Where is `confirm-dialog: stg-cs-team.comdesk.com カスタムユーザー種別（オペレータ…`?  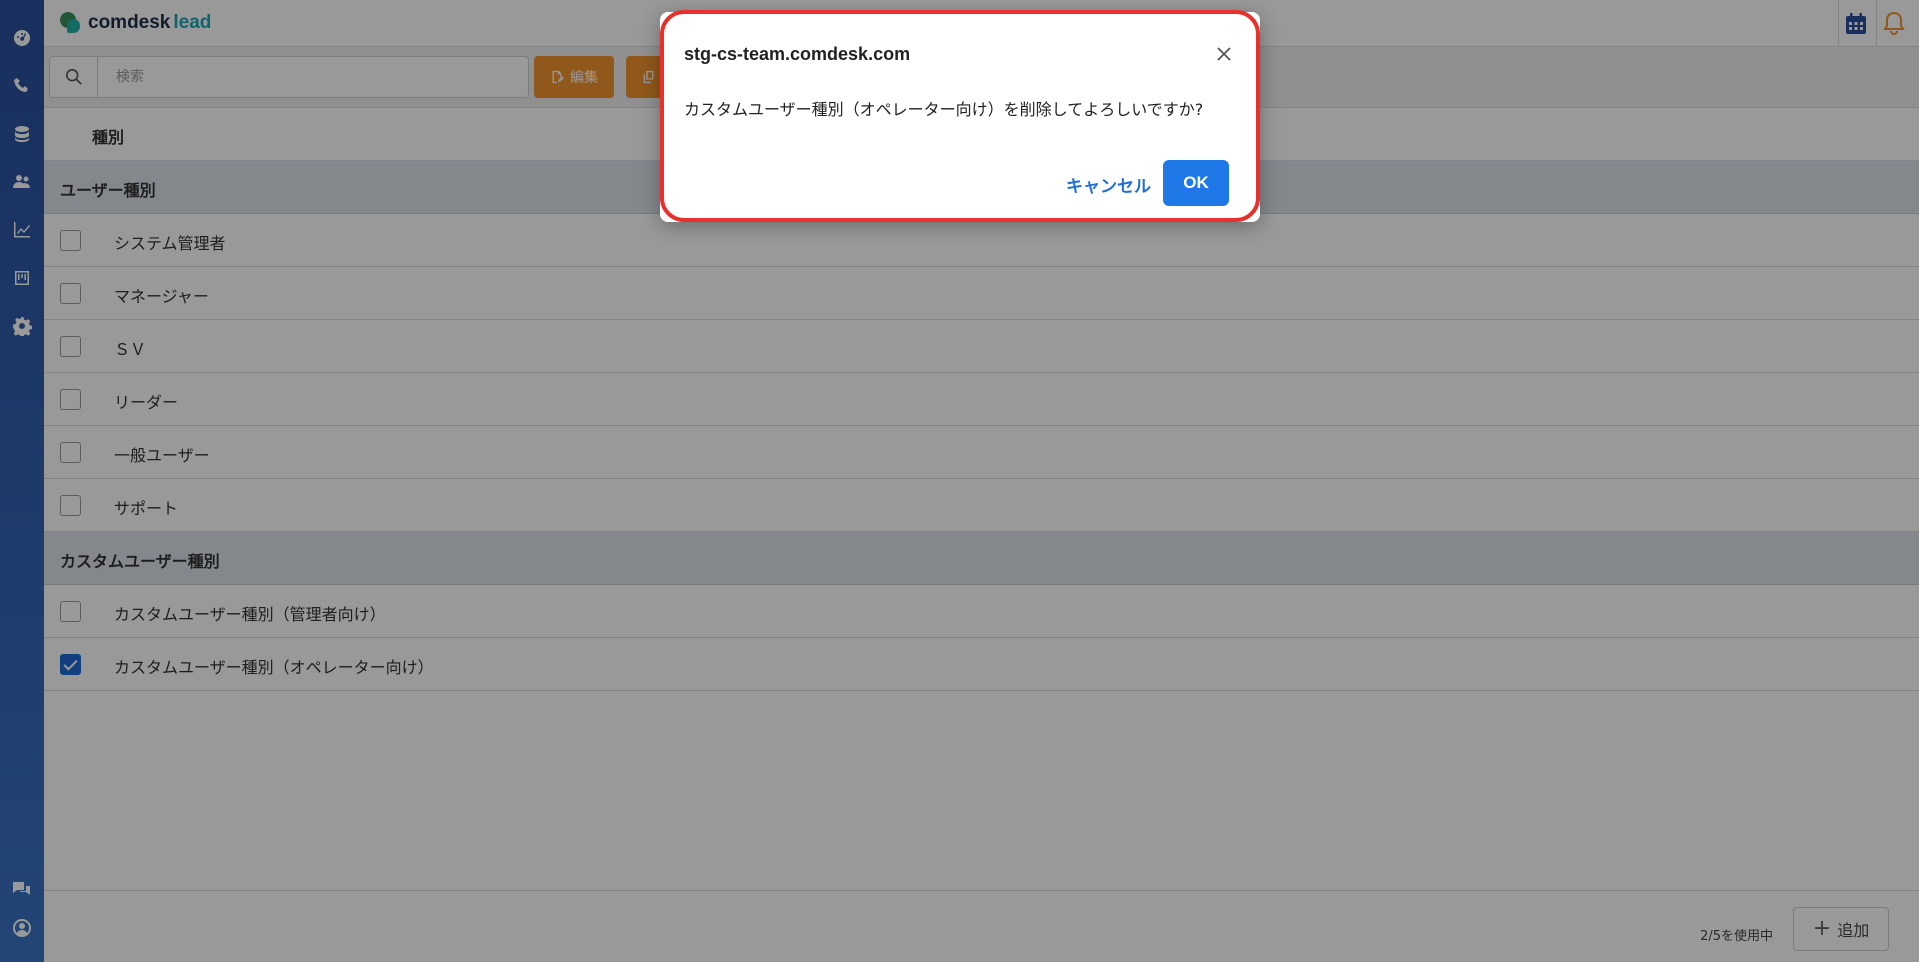
confirm-dialog: stg-cs-team.comdesk.com カスタムユーザー種別（オペレータ… is located at coordinates (960, 117).